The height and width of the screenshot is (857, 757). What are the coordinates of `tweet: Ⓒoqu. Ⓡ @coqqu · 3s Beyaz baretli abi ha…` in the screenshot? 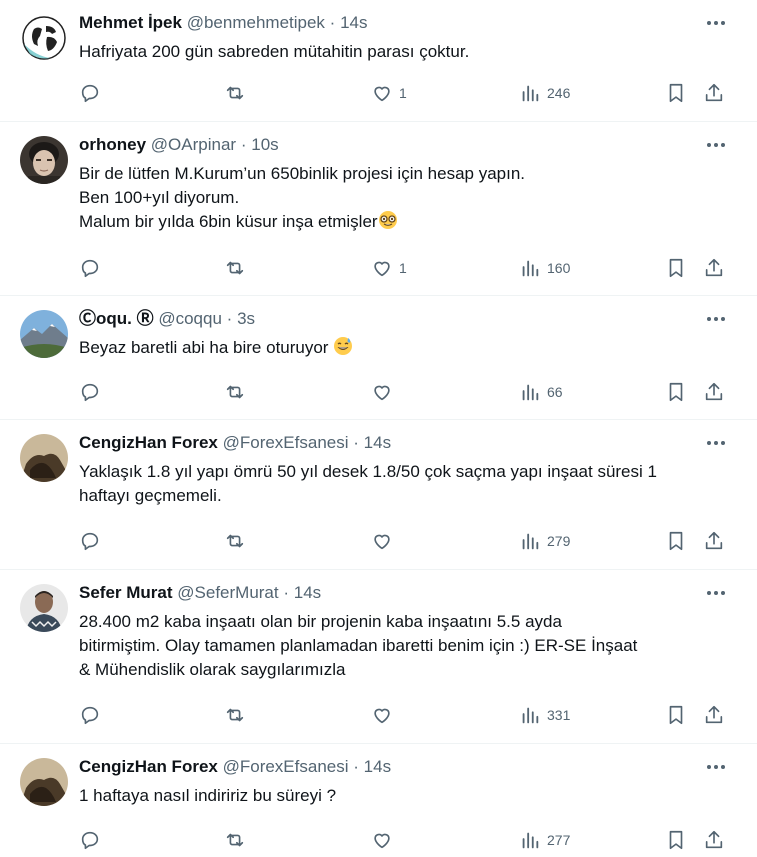 It's located at (378, 358).